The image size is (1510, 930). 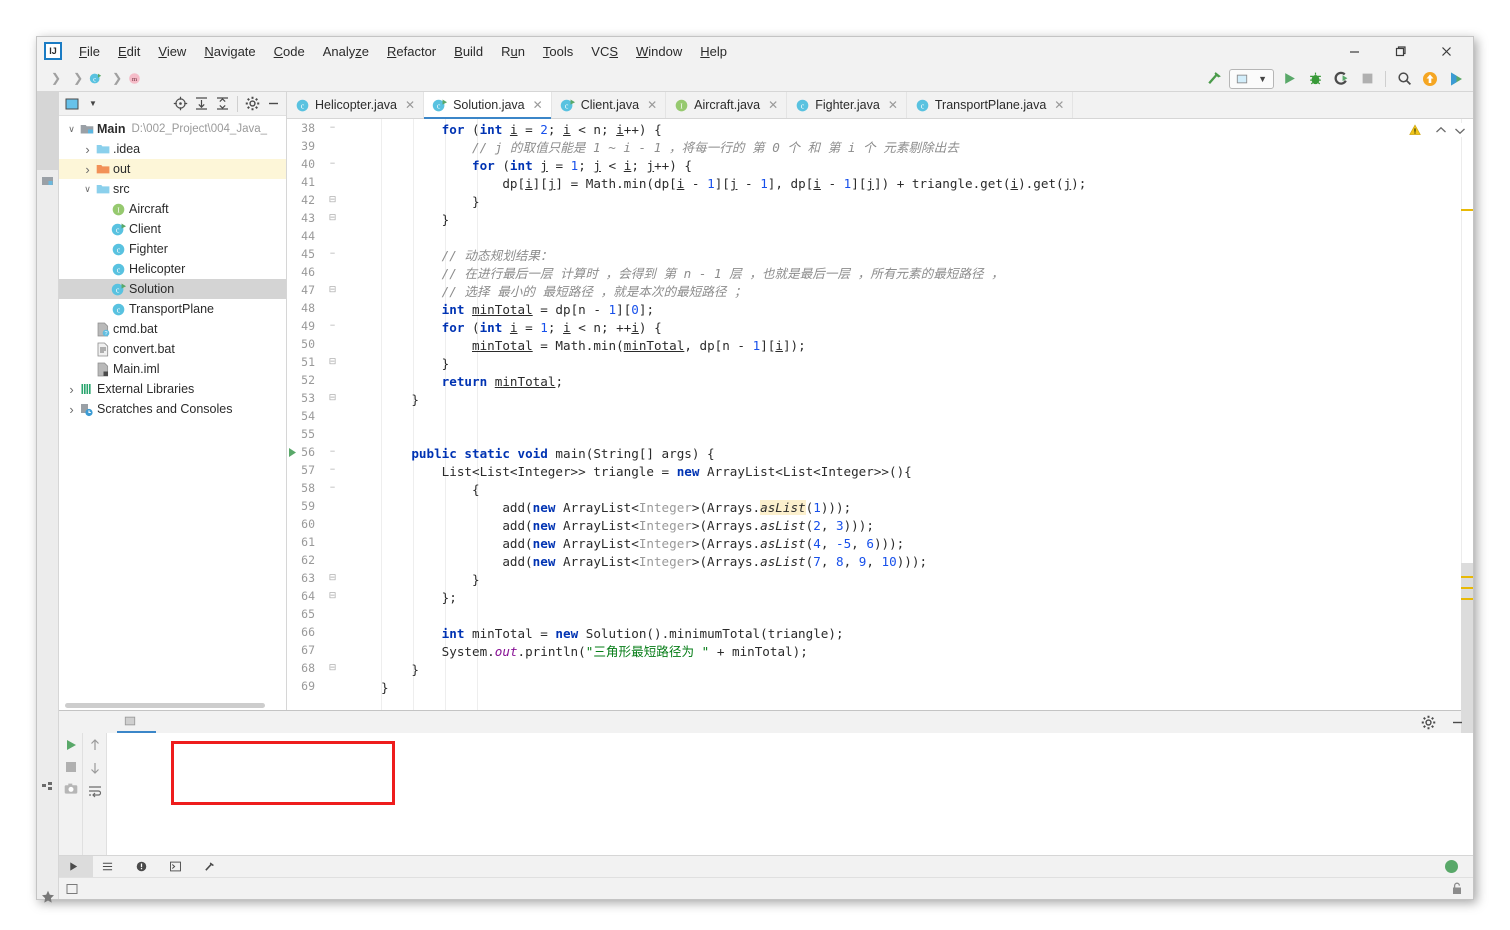 I want to click on menu-vcs: VCS, so click(x=604, y=51).